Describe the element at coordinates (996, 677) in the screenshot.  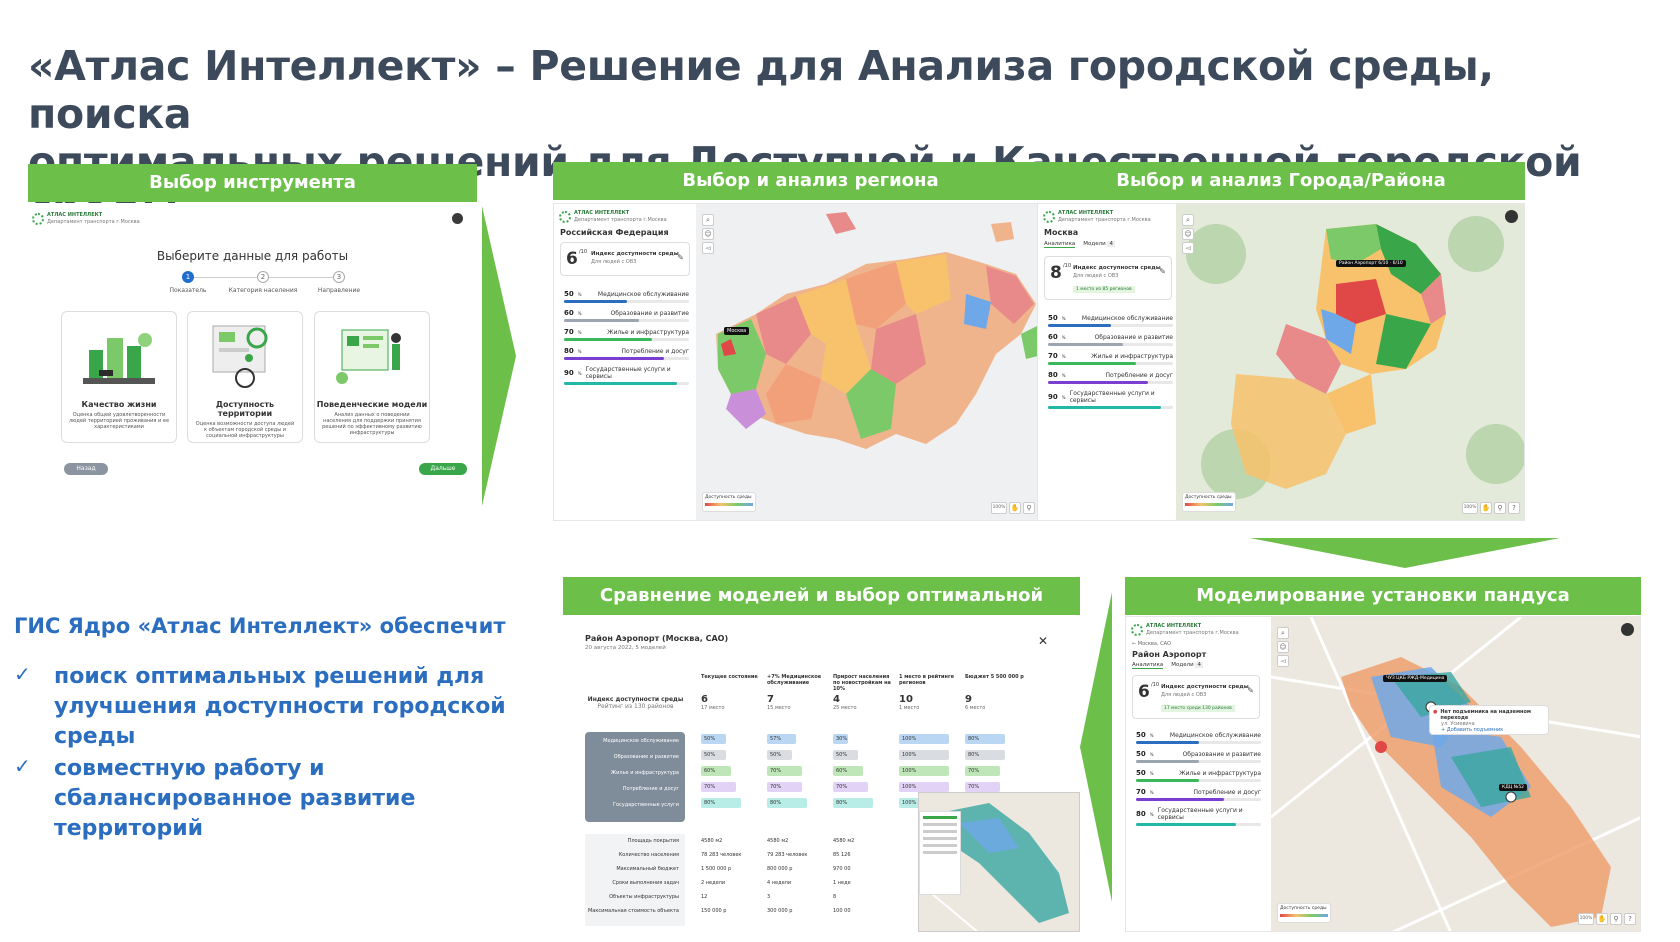
I see `compare-column-header: Бюджет 5 500 000 р` at that location.